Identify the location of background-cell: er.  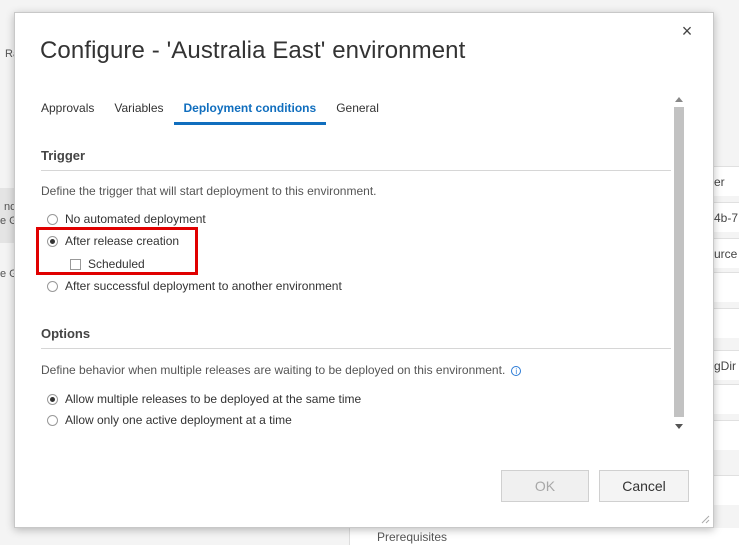
(726, 181).